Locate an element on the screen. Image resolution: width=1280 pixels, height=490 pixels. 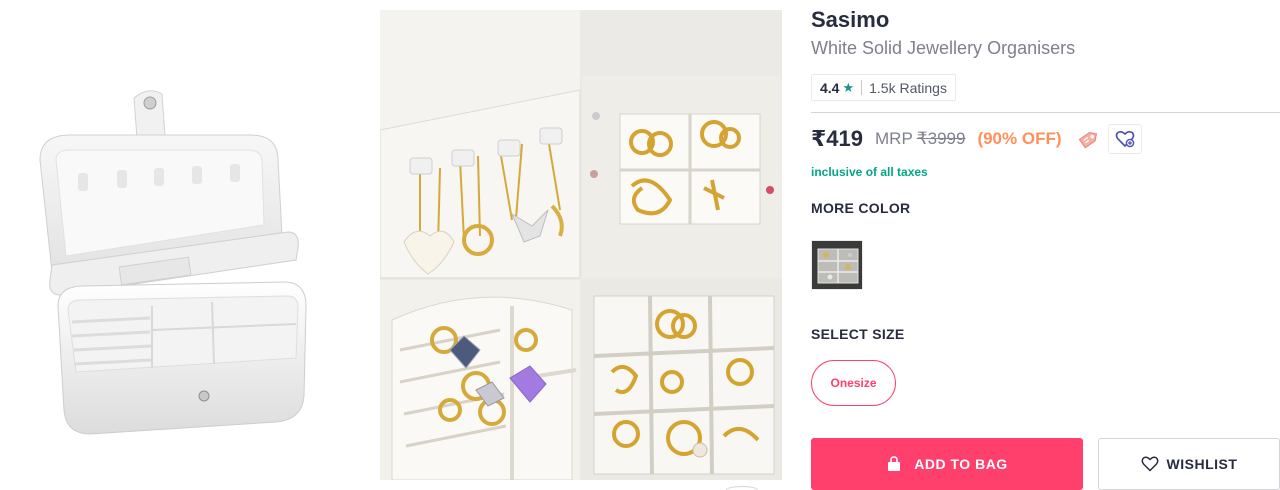
product-brand: Sasimo is located at coordinates (850, 19).